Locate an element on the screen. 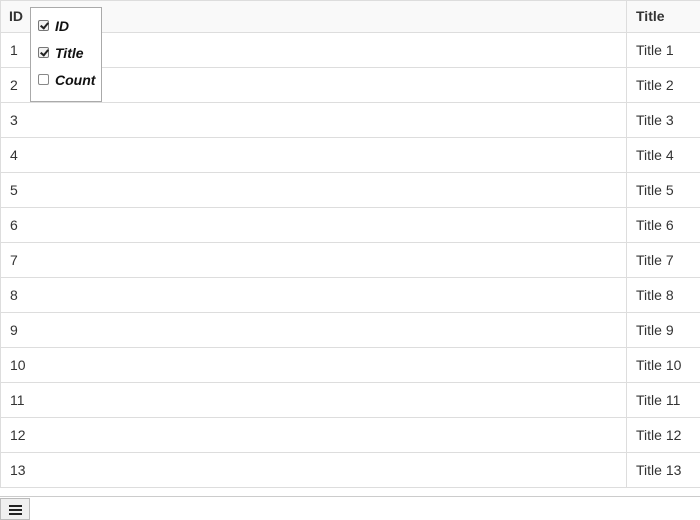 The width and height of the screenshot is (700, 520). table-row: 6 Title 6 is located at coordinates (350, 225).